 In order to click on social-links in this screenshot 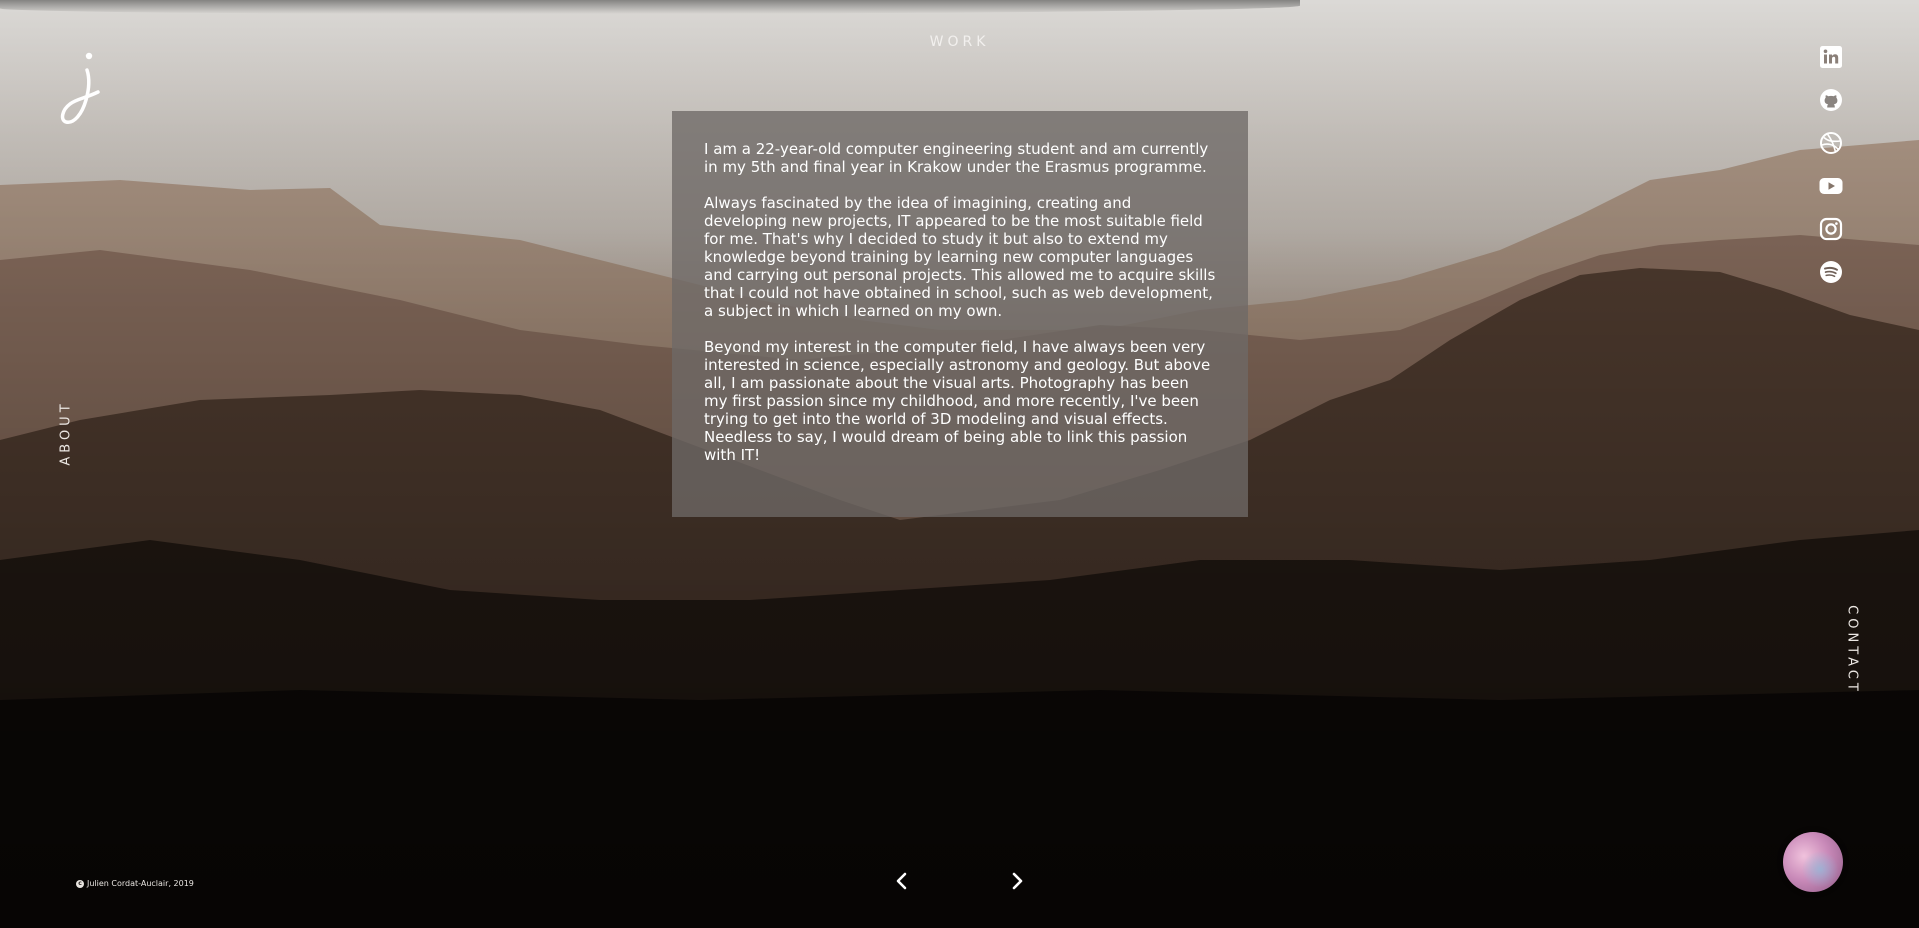, I will do `click(1831, 174)`.